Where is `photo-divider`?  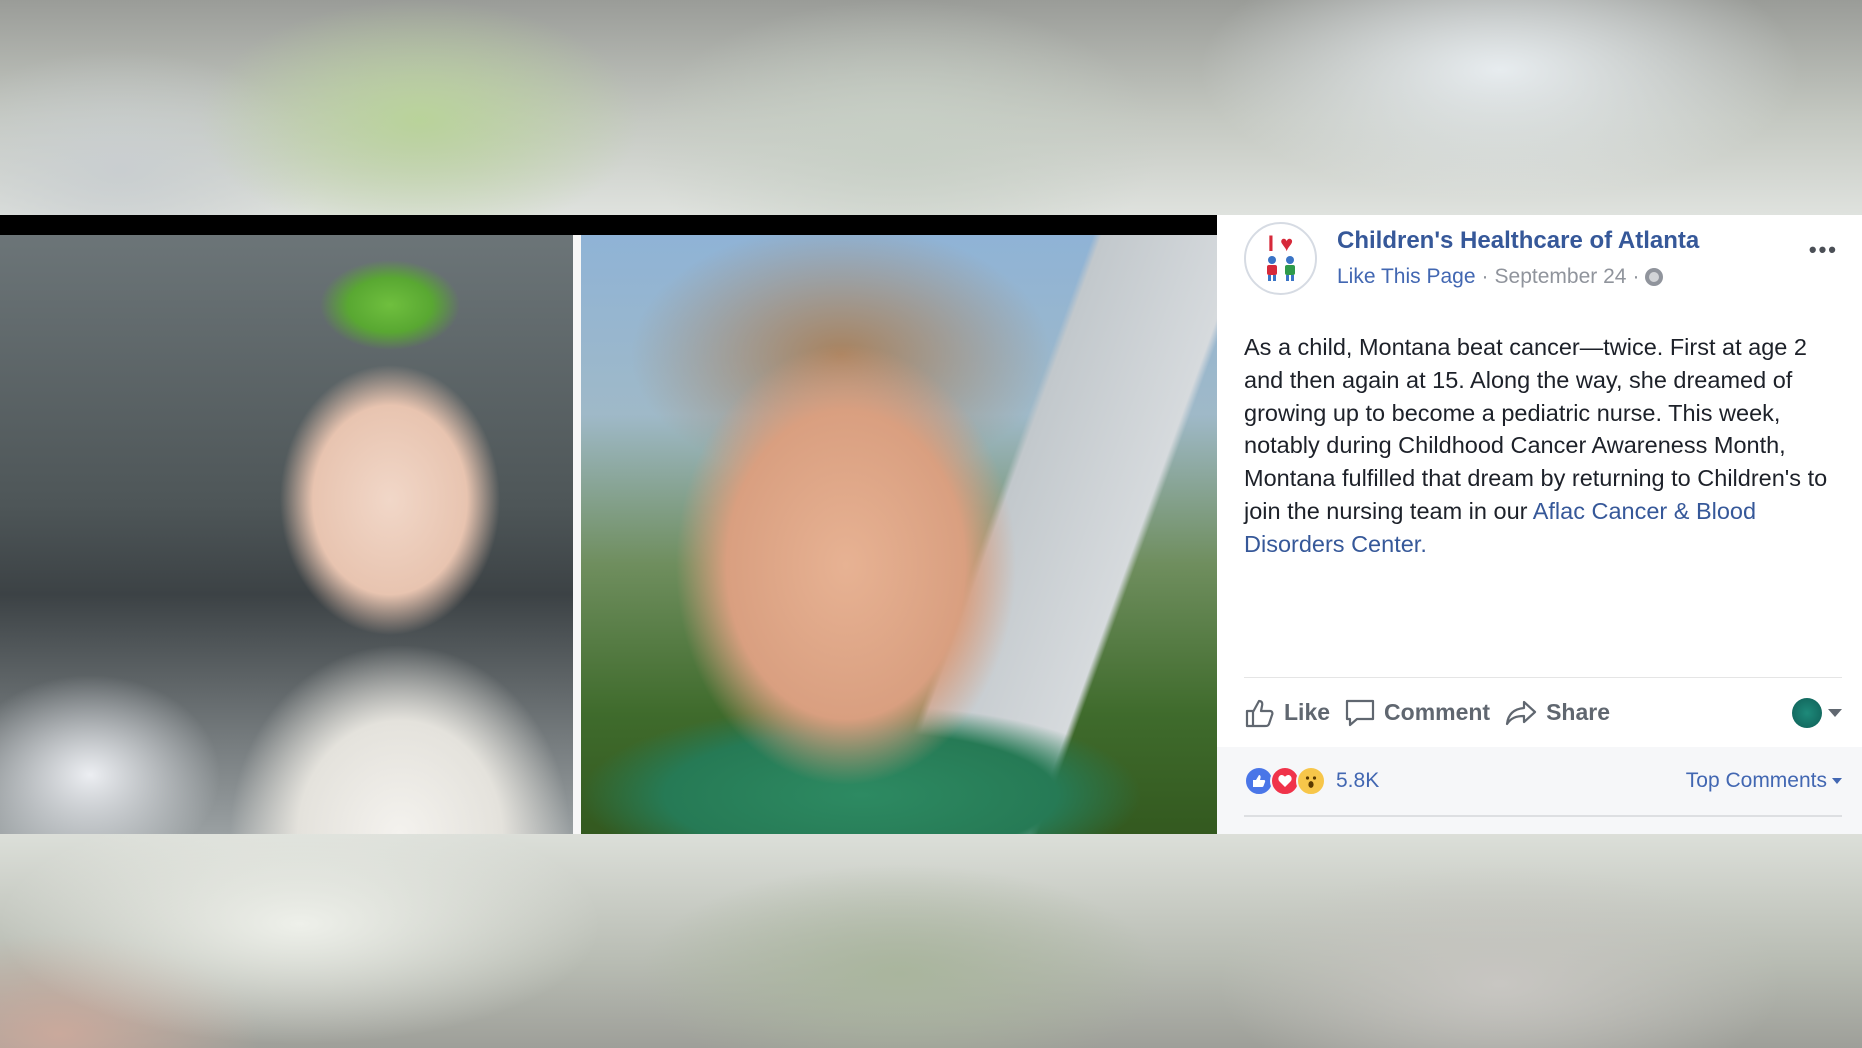 photo-divider is located at coordinates (577, 534).